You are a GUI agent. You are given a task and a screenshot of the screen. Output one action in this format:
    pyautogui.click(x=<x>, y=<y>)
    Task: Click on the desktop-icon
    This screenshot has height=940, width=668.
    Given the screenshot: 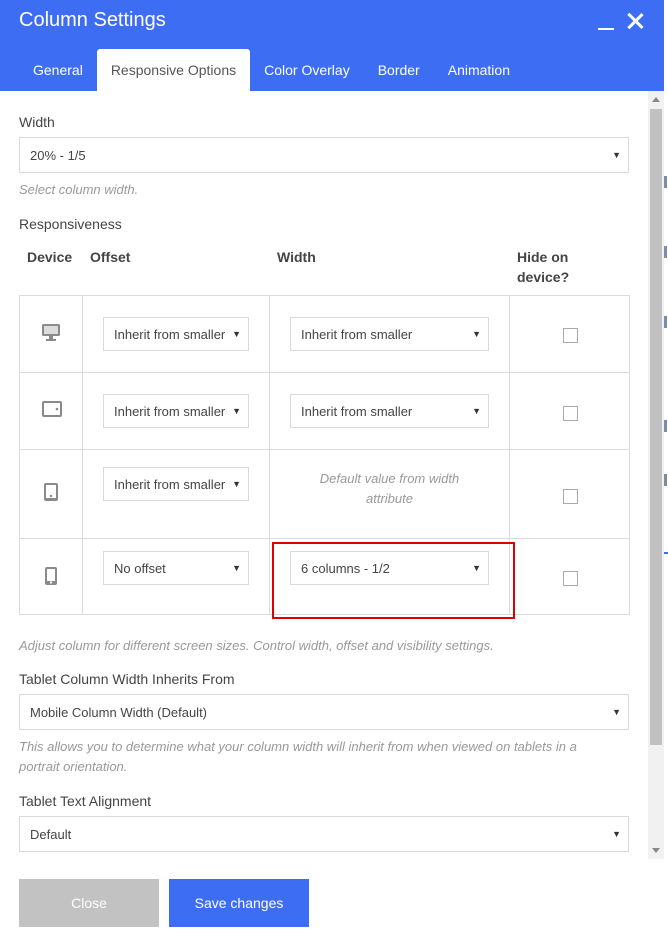 What is the action you would take?
    pyautogui.click(x=51, y=332)
    